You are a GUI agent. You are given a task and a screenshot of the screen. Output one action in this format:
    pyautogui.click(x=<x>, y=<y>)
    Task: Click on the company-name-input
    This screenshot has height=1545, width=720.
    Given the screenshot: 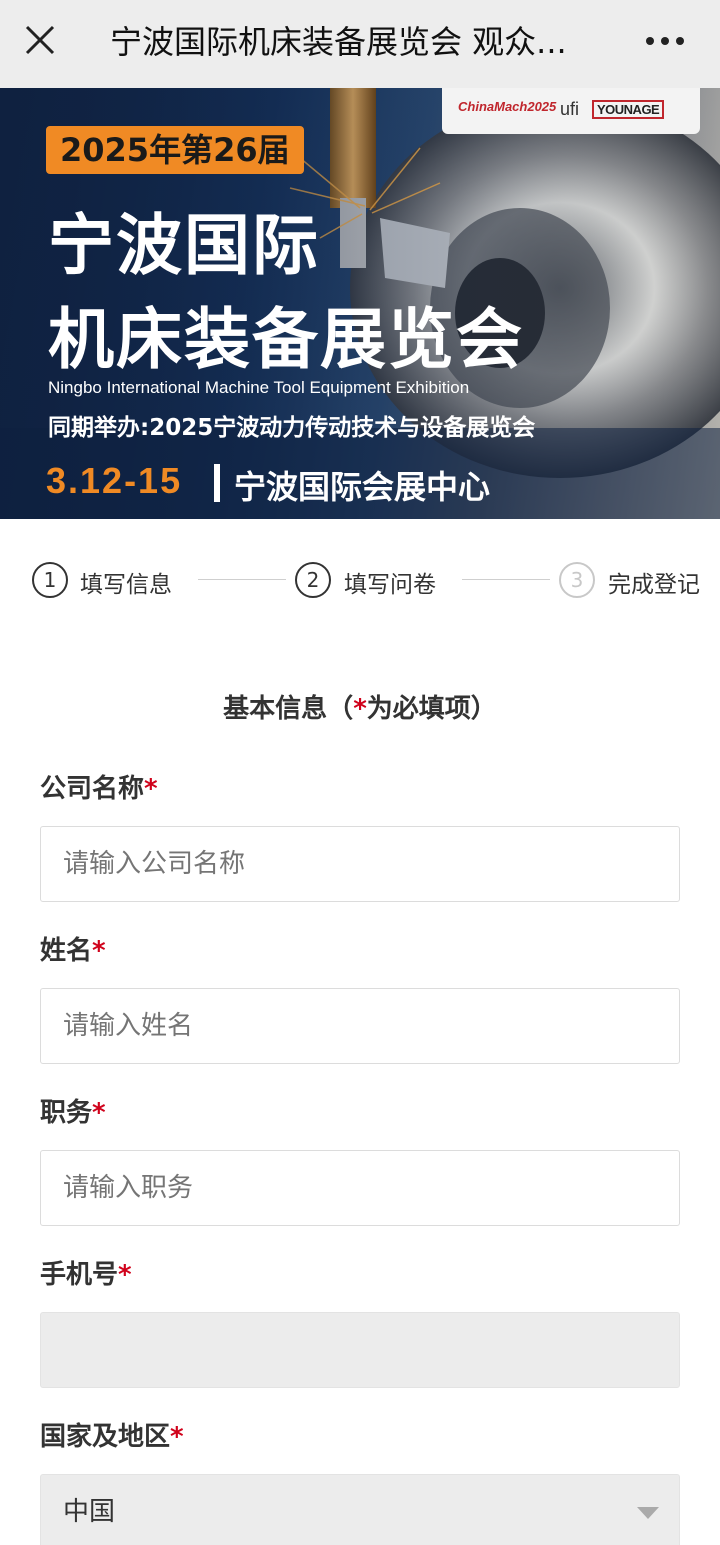 What is the action you would take?
    pyautogui.click(x=360, y=864)
    